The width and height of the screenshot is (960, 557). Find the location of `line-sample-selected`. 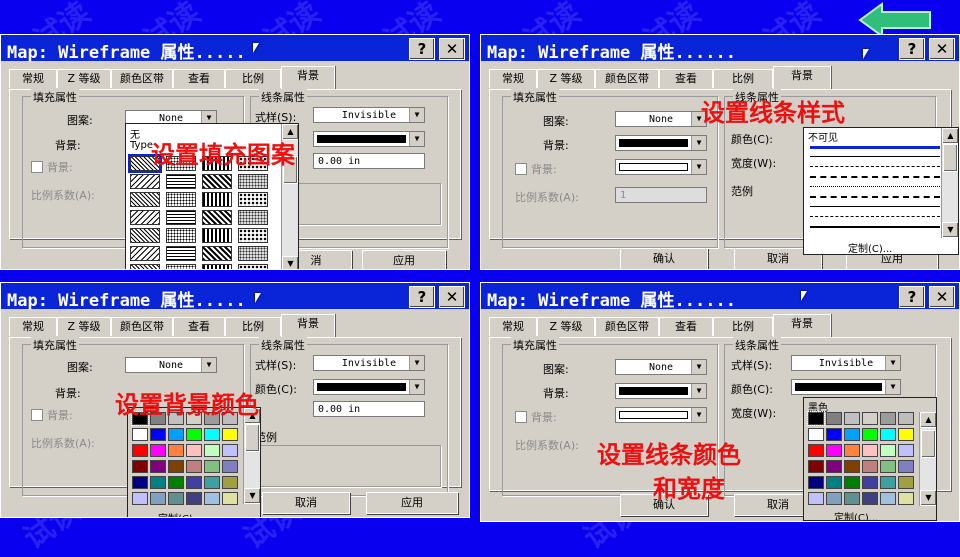

line-sample-selected is located at coordinates (875, 147).